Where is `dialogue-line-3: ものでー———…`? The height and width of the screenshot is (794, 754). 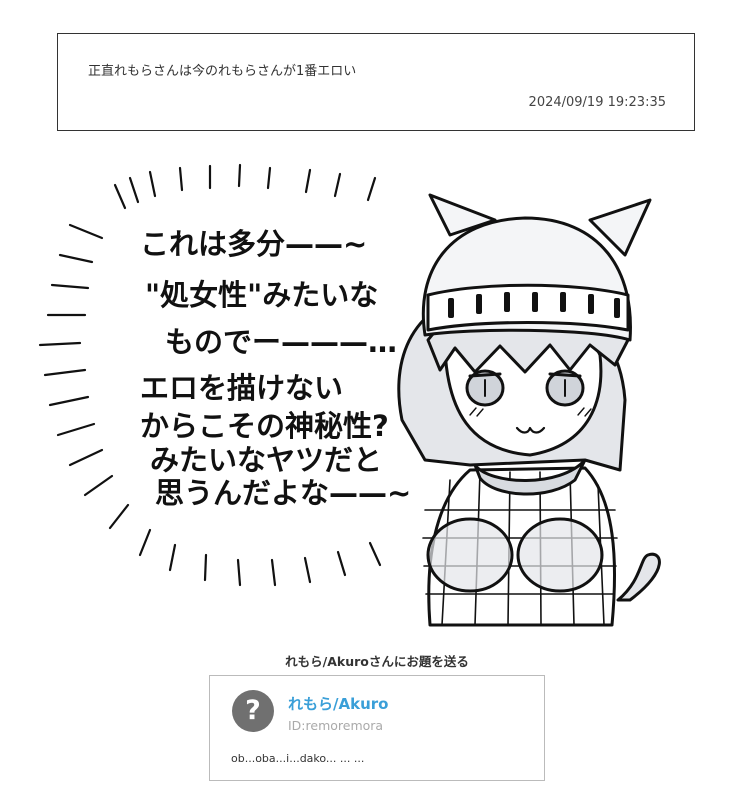
dialogue-line-3: ものでー———… is located at coordinates (281, 342).